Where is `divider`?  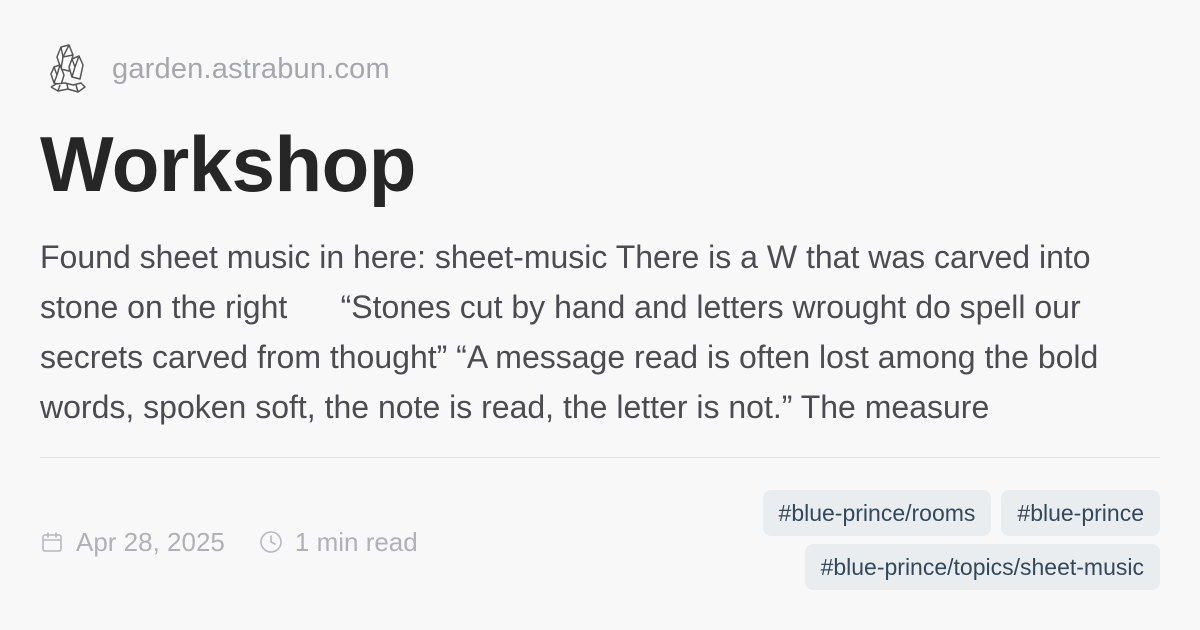
divider is located at coordinates (600, 457).